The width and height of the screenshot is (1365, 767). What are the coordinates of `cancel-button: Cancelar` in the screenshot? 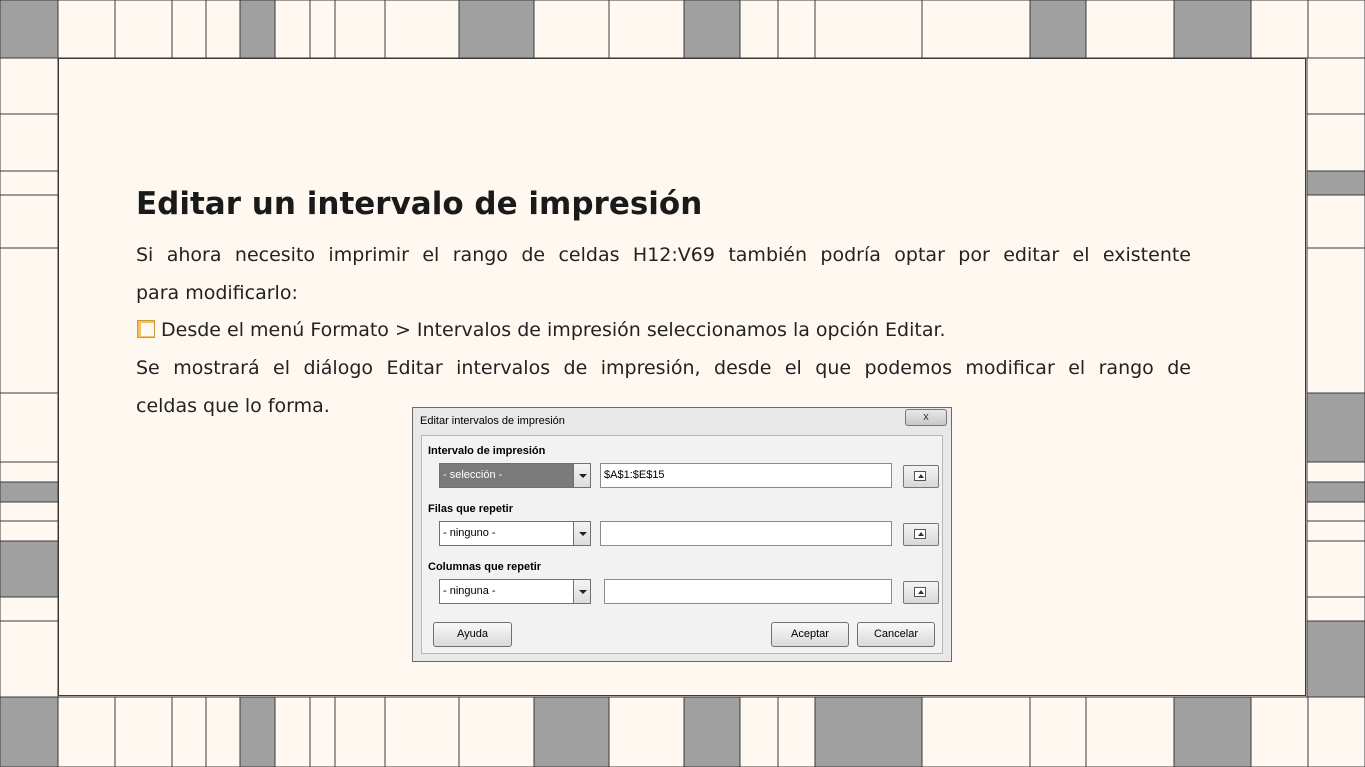 It's located at (896, 634).